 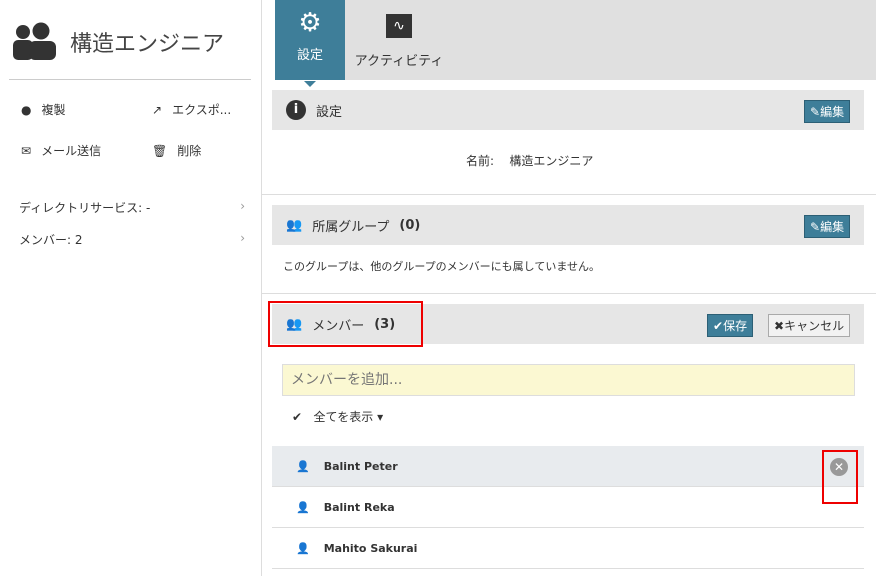 What do you see at coordinates (85, 208) in the screenshot?
I see `nav-label: ディレクトリサービス: -` at bounding box center [85, 208].